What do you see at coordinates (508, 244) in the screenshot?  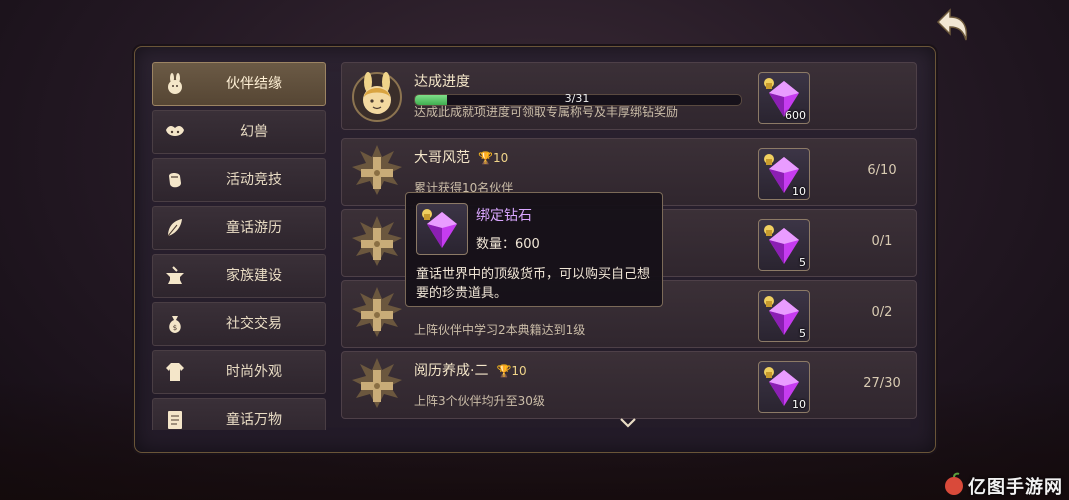 I see `tooltip-quantity: 数量：600` at bounding box center [508, 244].